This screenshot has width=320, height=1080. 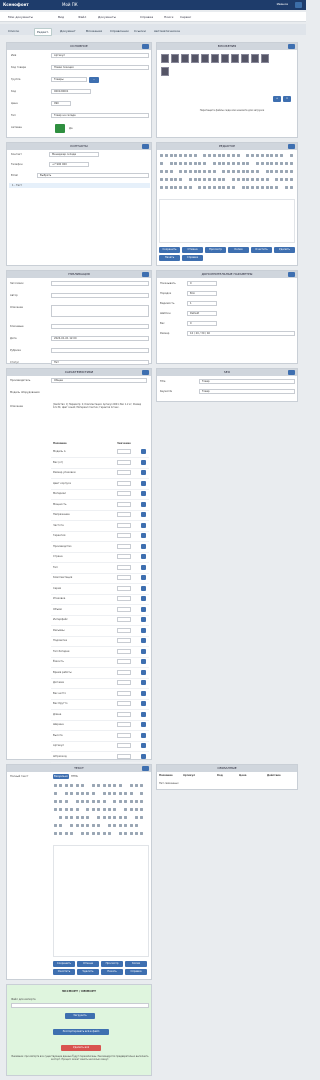 What do you see at coordinates (140, 31) in the screenshot?
I see `tab: Ссылки` at bounding box center [140, 31].